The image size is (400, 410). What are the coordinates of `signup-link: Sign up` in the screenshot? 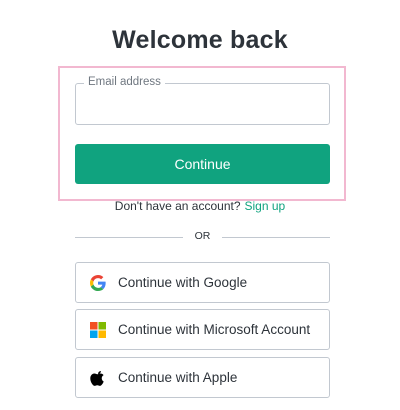 It's located at (265, 206).